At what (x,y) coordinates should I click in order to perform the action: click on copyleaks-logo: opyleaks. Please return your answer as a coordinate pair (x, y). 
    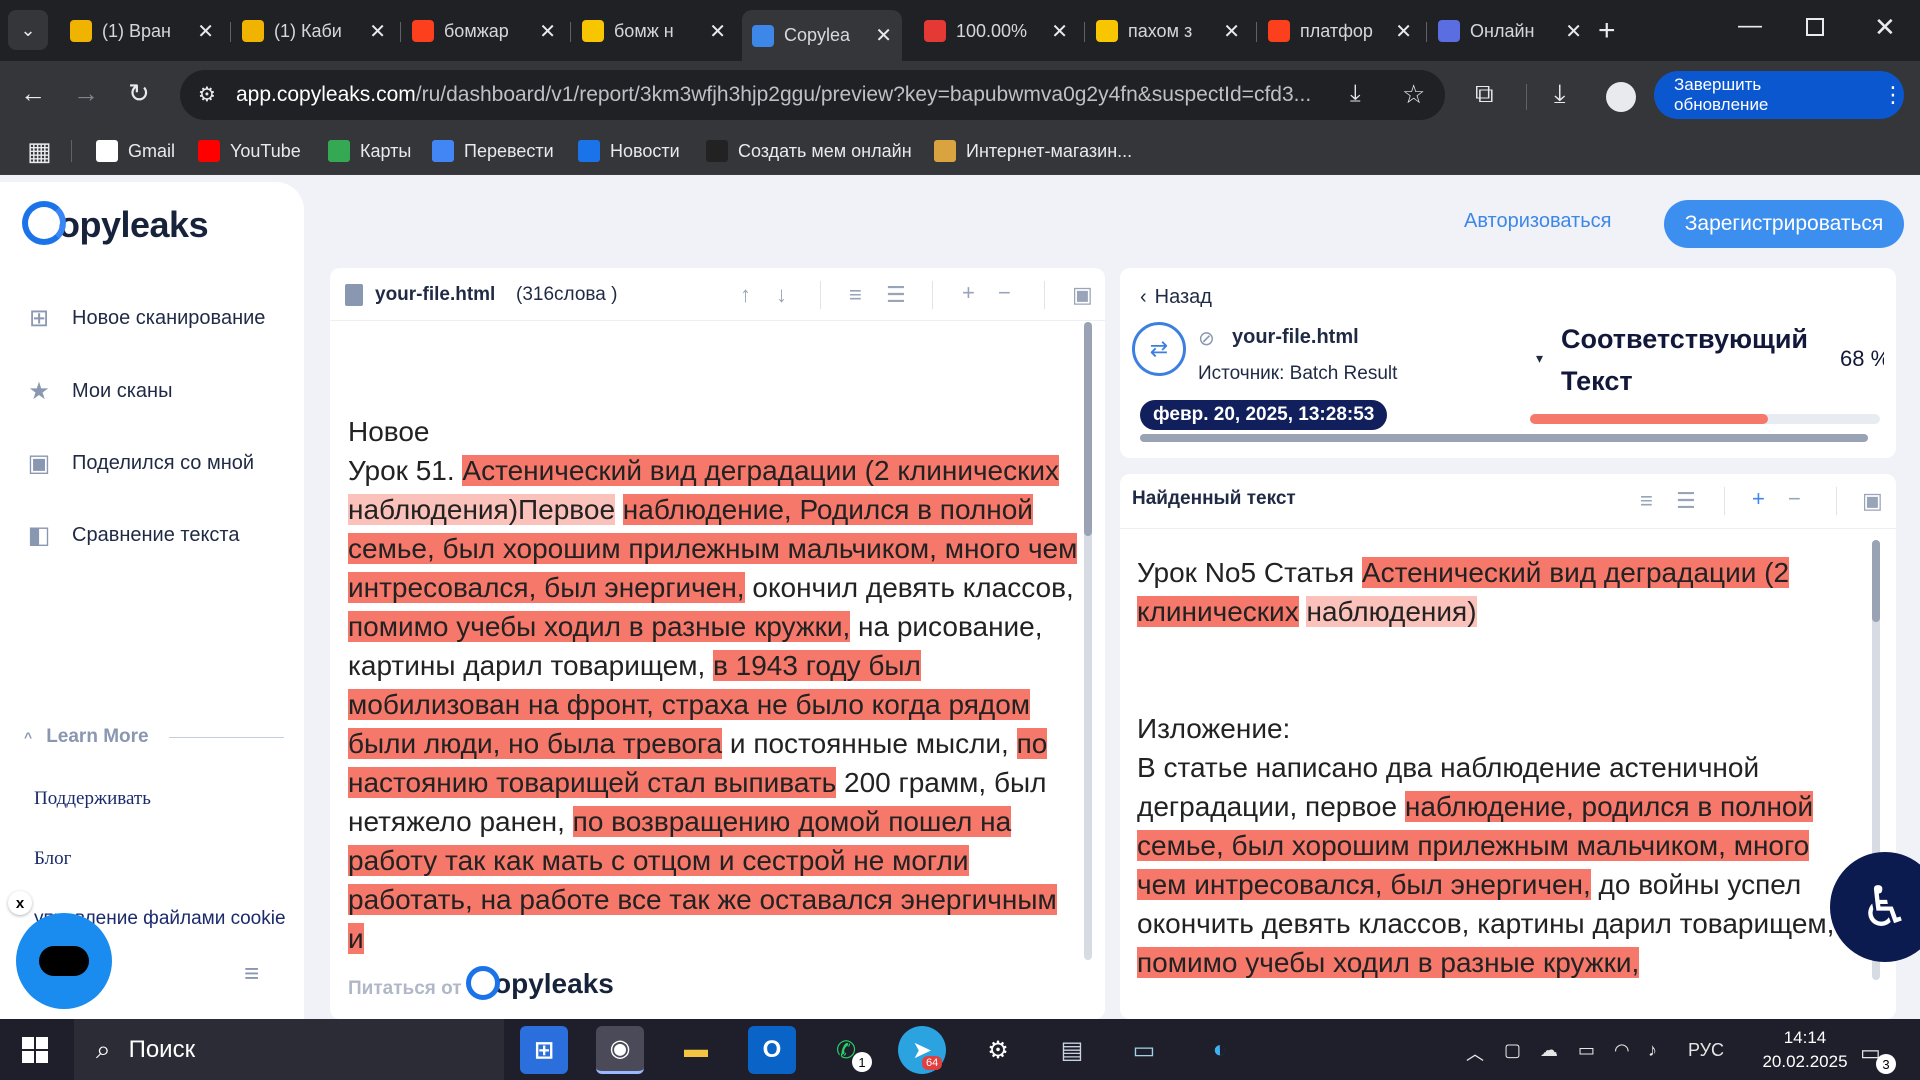
    Looking at the image, I should click on (115, 225).